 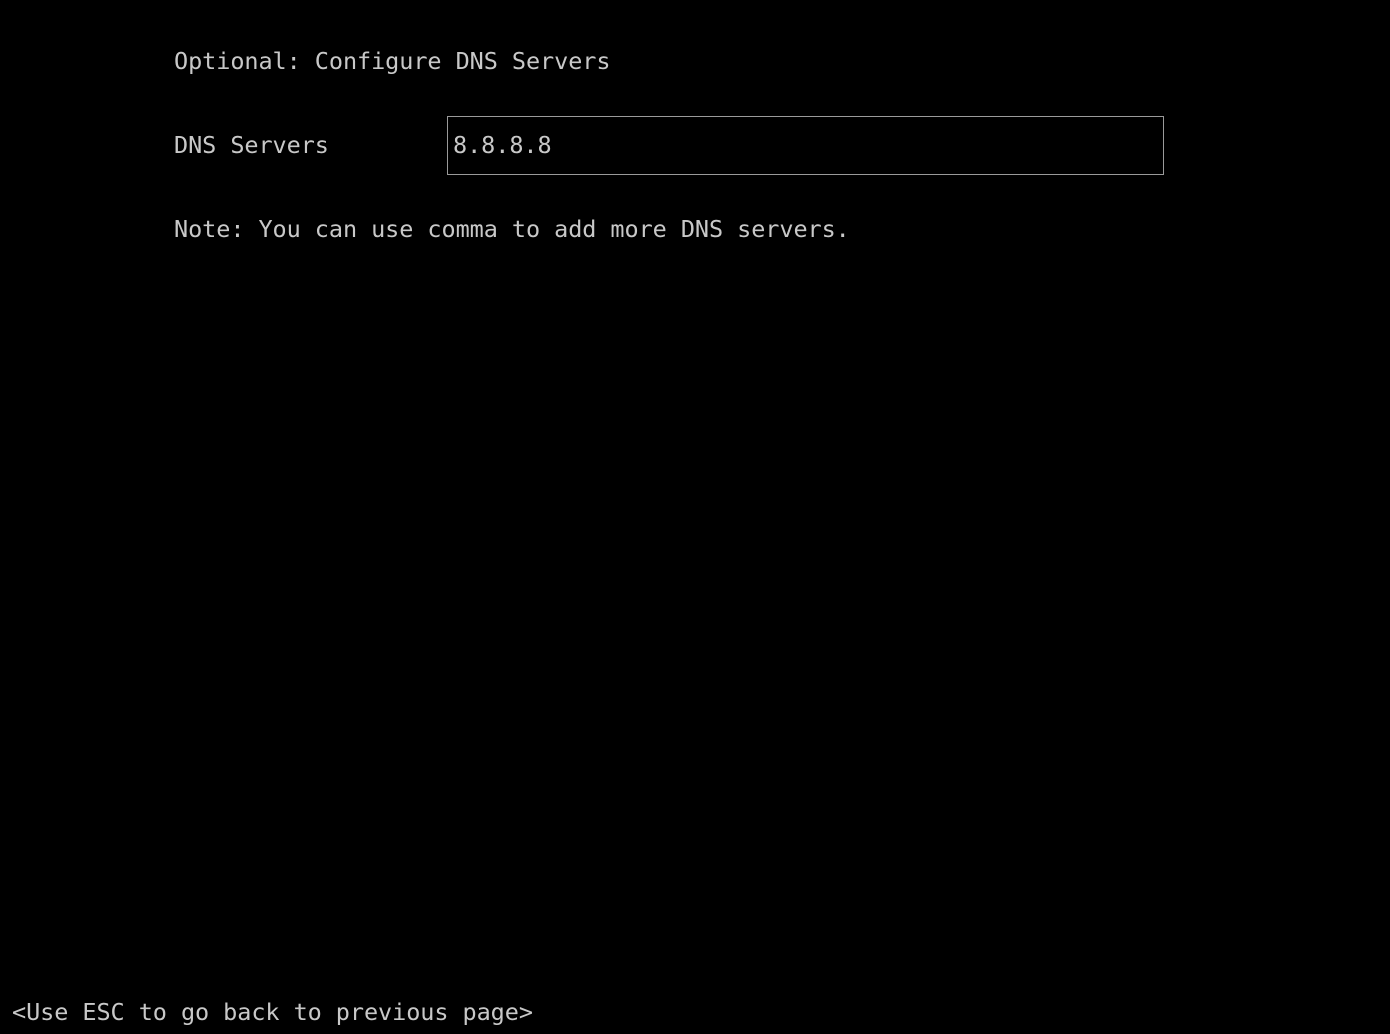 What do you see at coordinates (805, 145) in the screenshot?
I see `dns-servers-input: 8.8.8.8` at bounding box center [805, 145].